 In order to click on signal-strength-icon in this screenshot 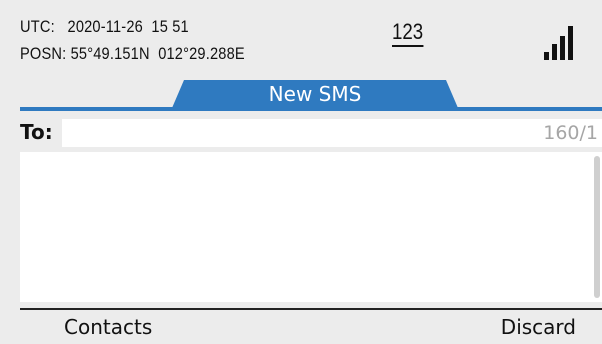, I will do `click(560, 40)`.